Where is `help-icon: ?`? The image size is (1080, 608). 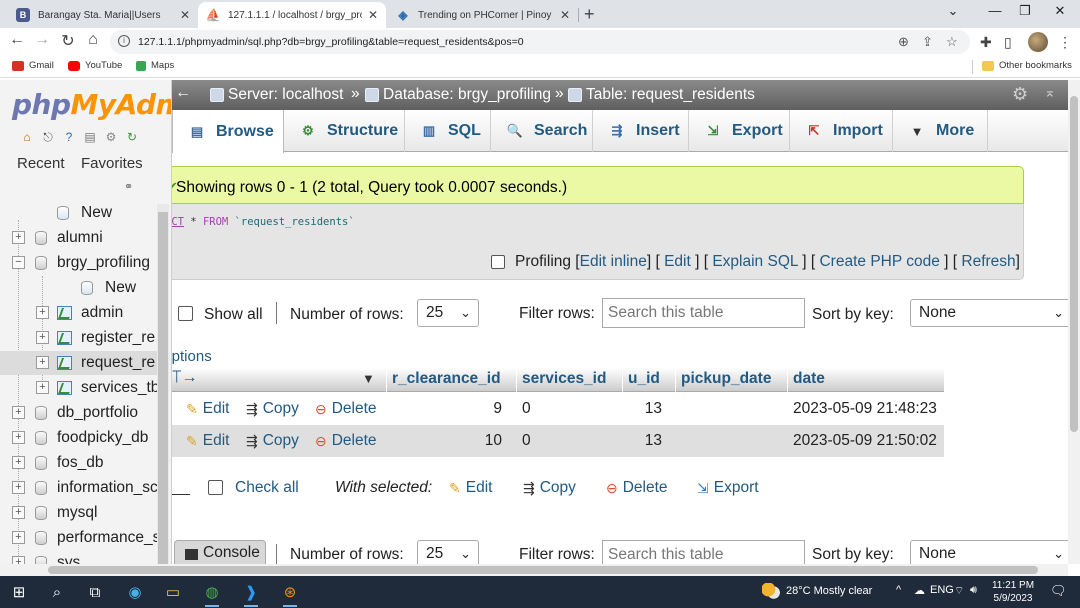 help-icon: ? is located at coordinates (69, 137).